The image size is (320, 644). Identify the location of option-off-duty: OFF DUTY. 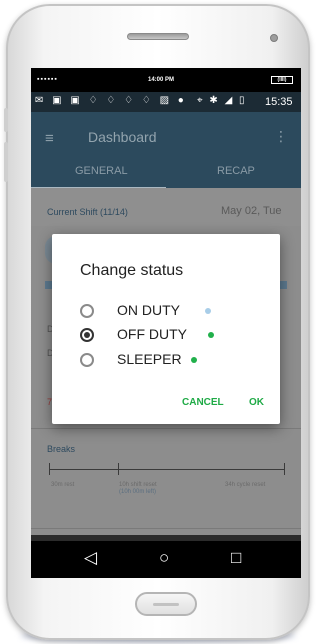
(175, 337).